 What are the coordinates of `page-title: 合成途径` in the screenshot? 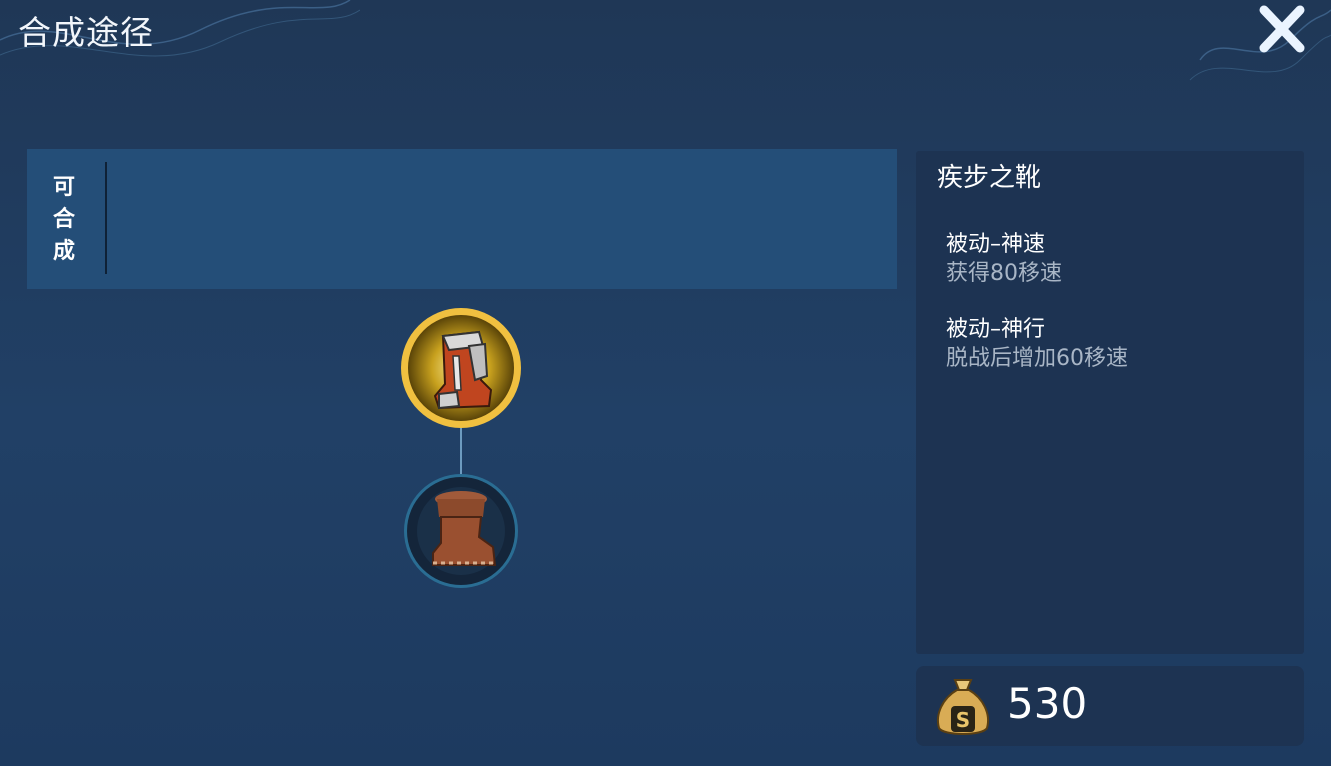 It's located at (86, 32).